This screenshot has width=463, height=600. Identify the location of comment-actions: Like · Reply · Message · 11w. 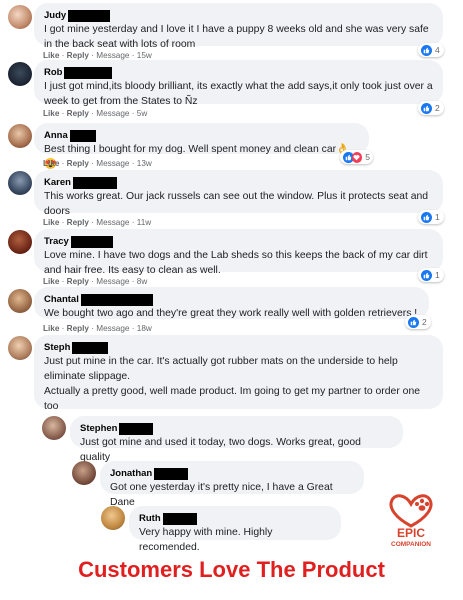
(97, 222).